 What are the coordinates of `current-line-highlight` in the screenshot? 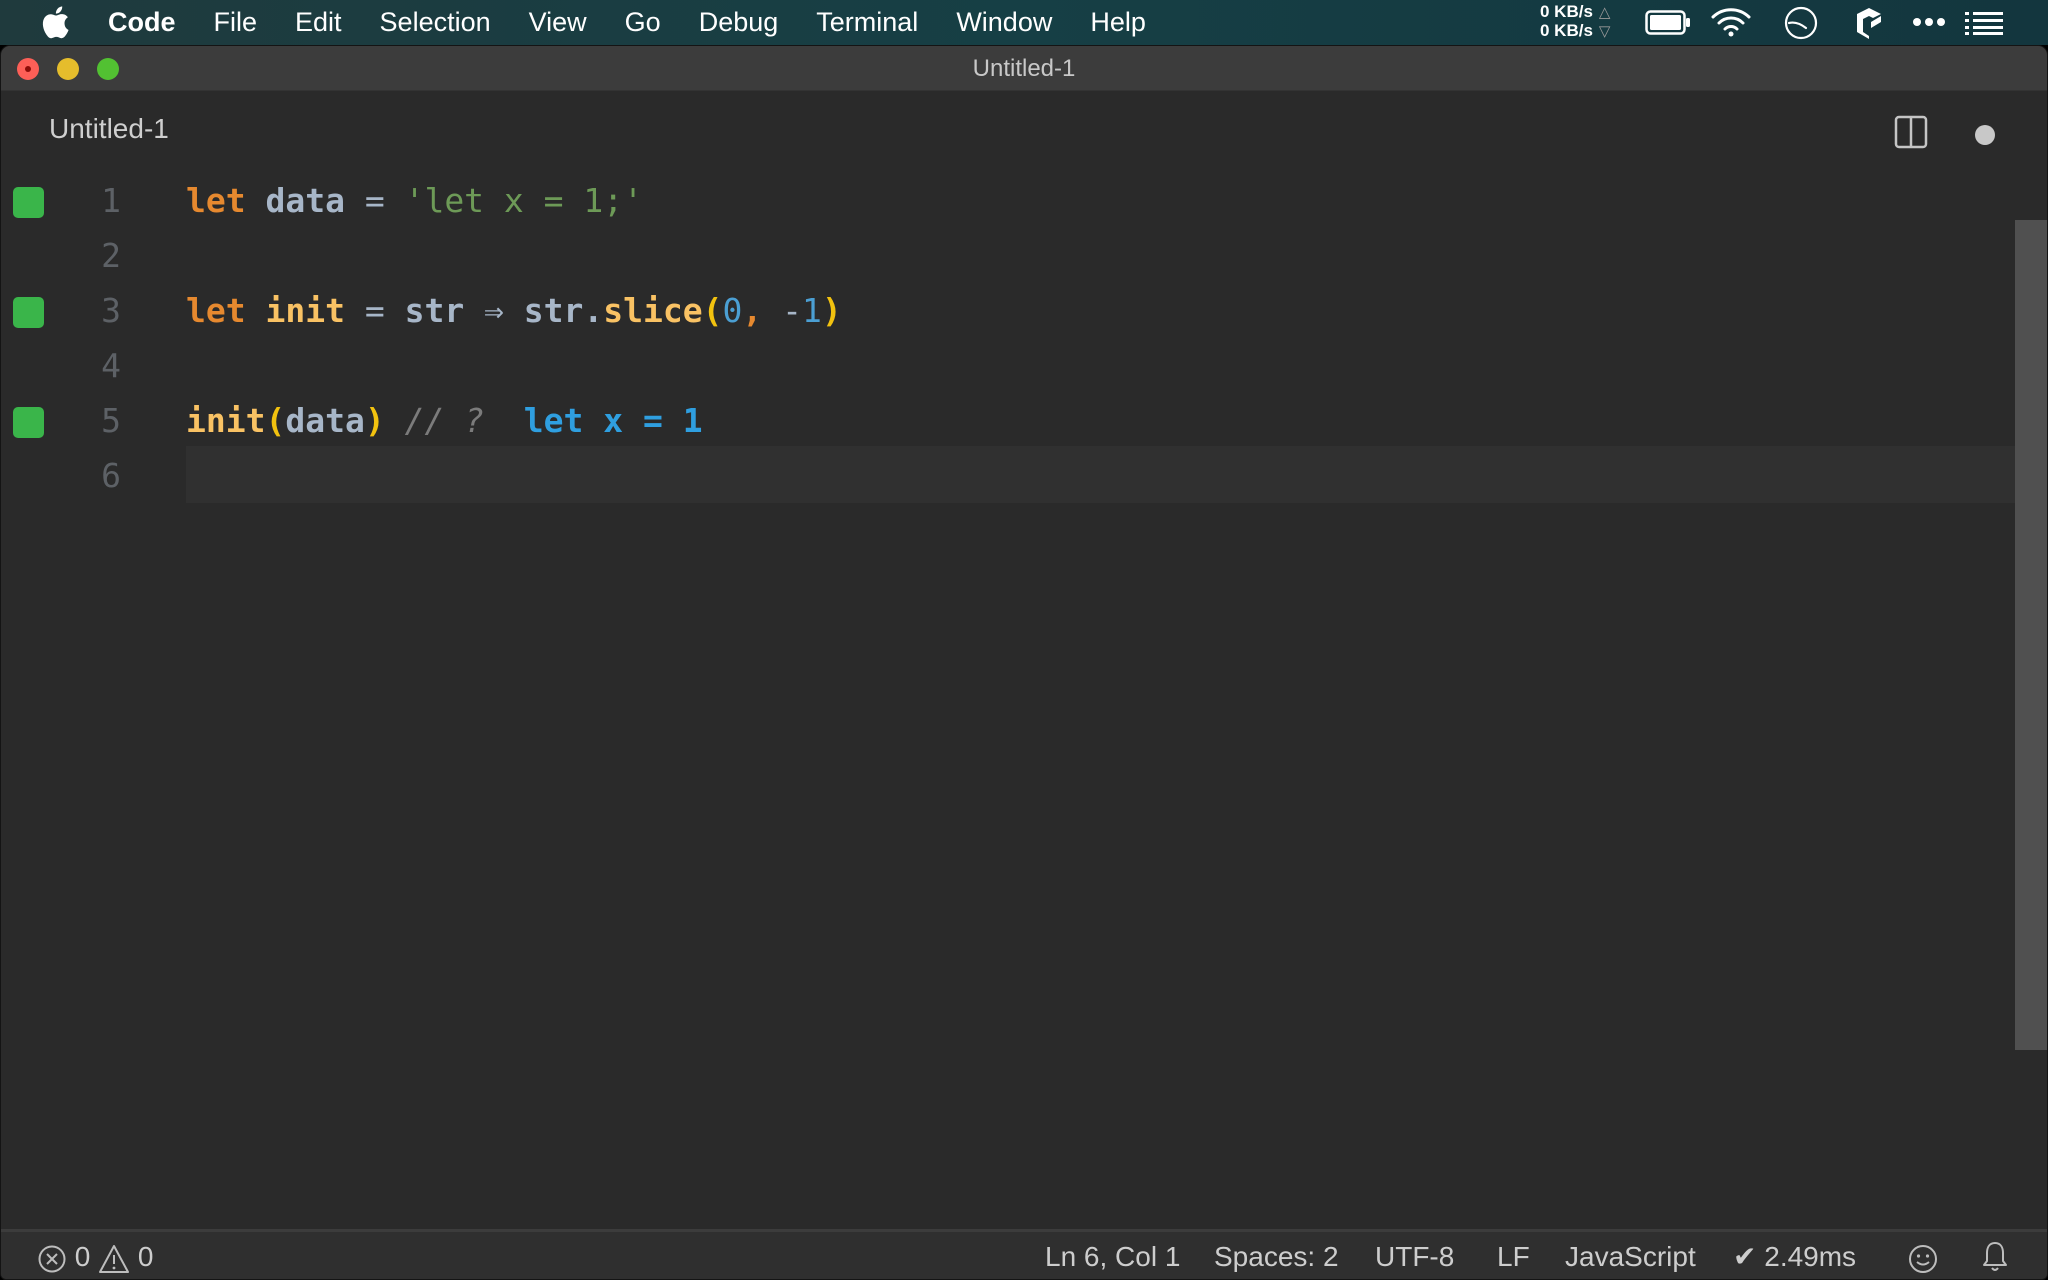 It's located at (1100, 474).